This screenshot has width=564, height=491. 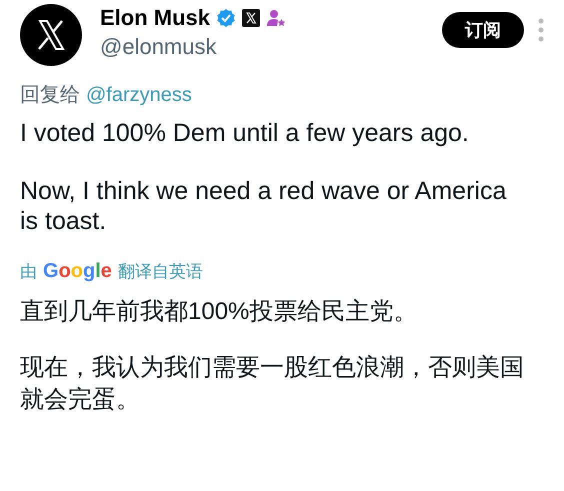 What do you see at coordinates (483, 30) in the screenshot?
I see `subscribe-button: 订阅` at bounding box center [483, 30].